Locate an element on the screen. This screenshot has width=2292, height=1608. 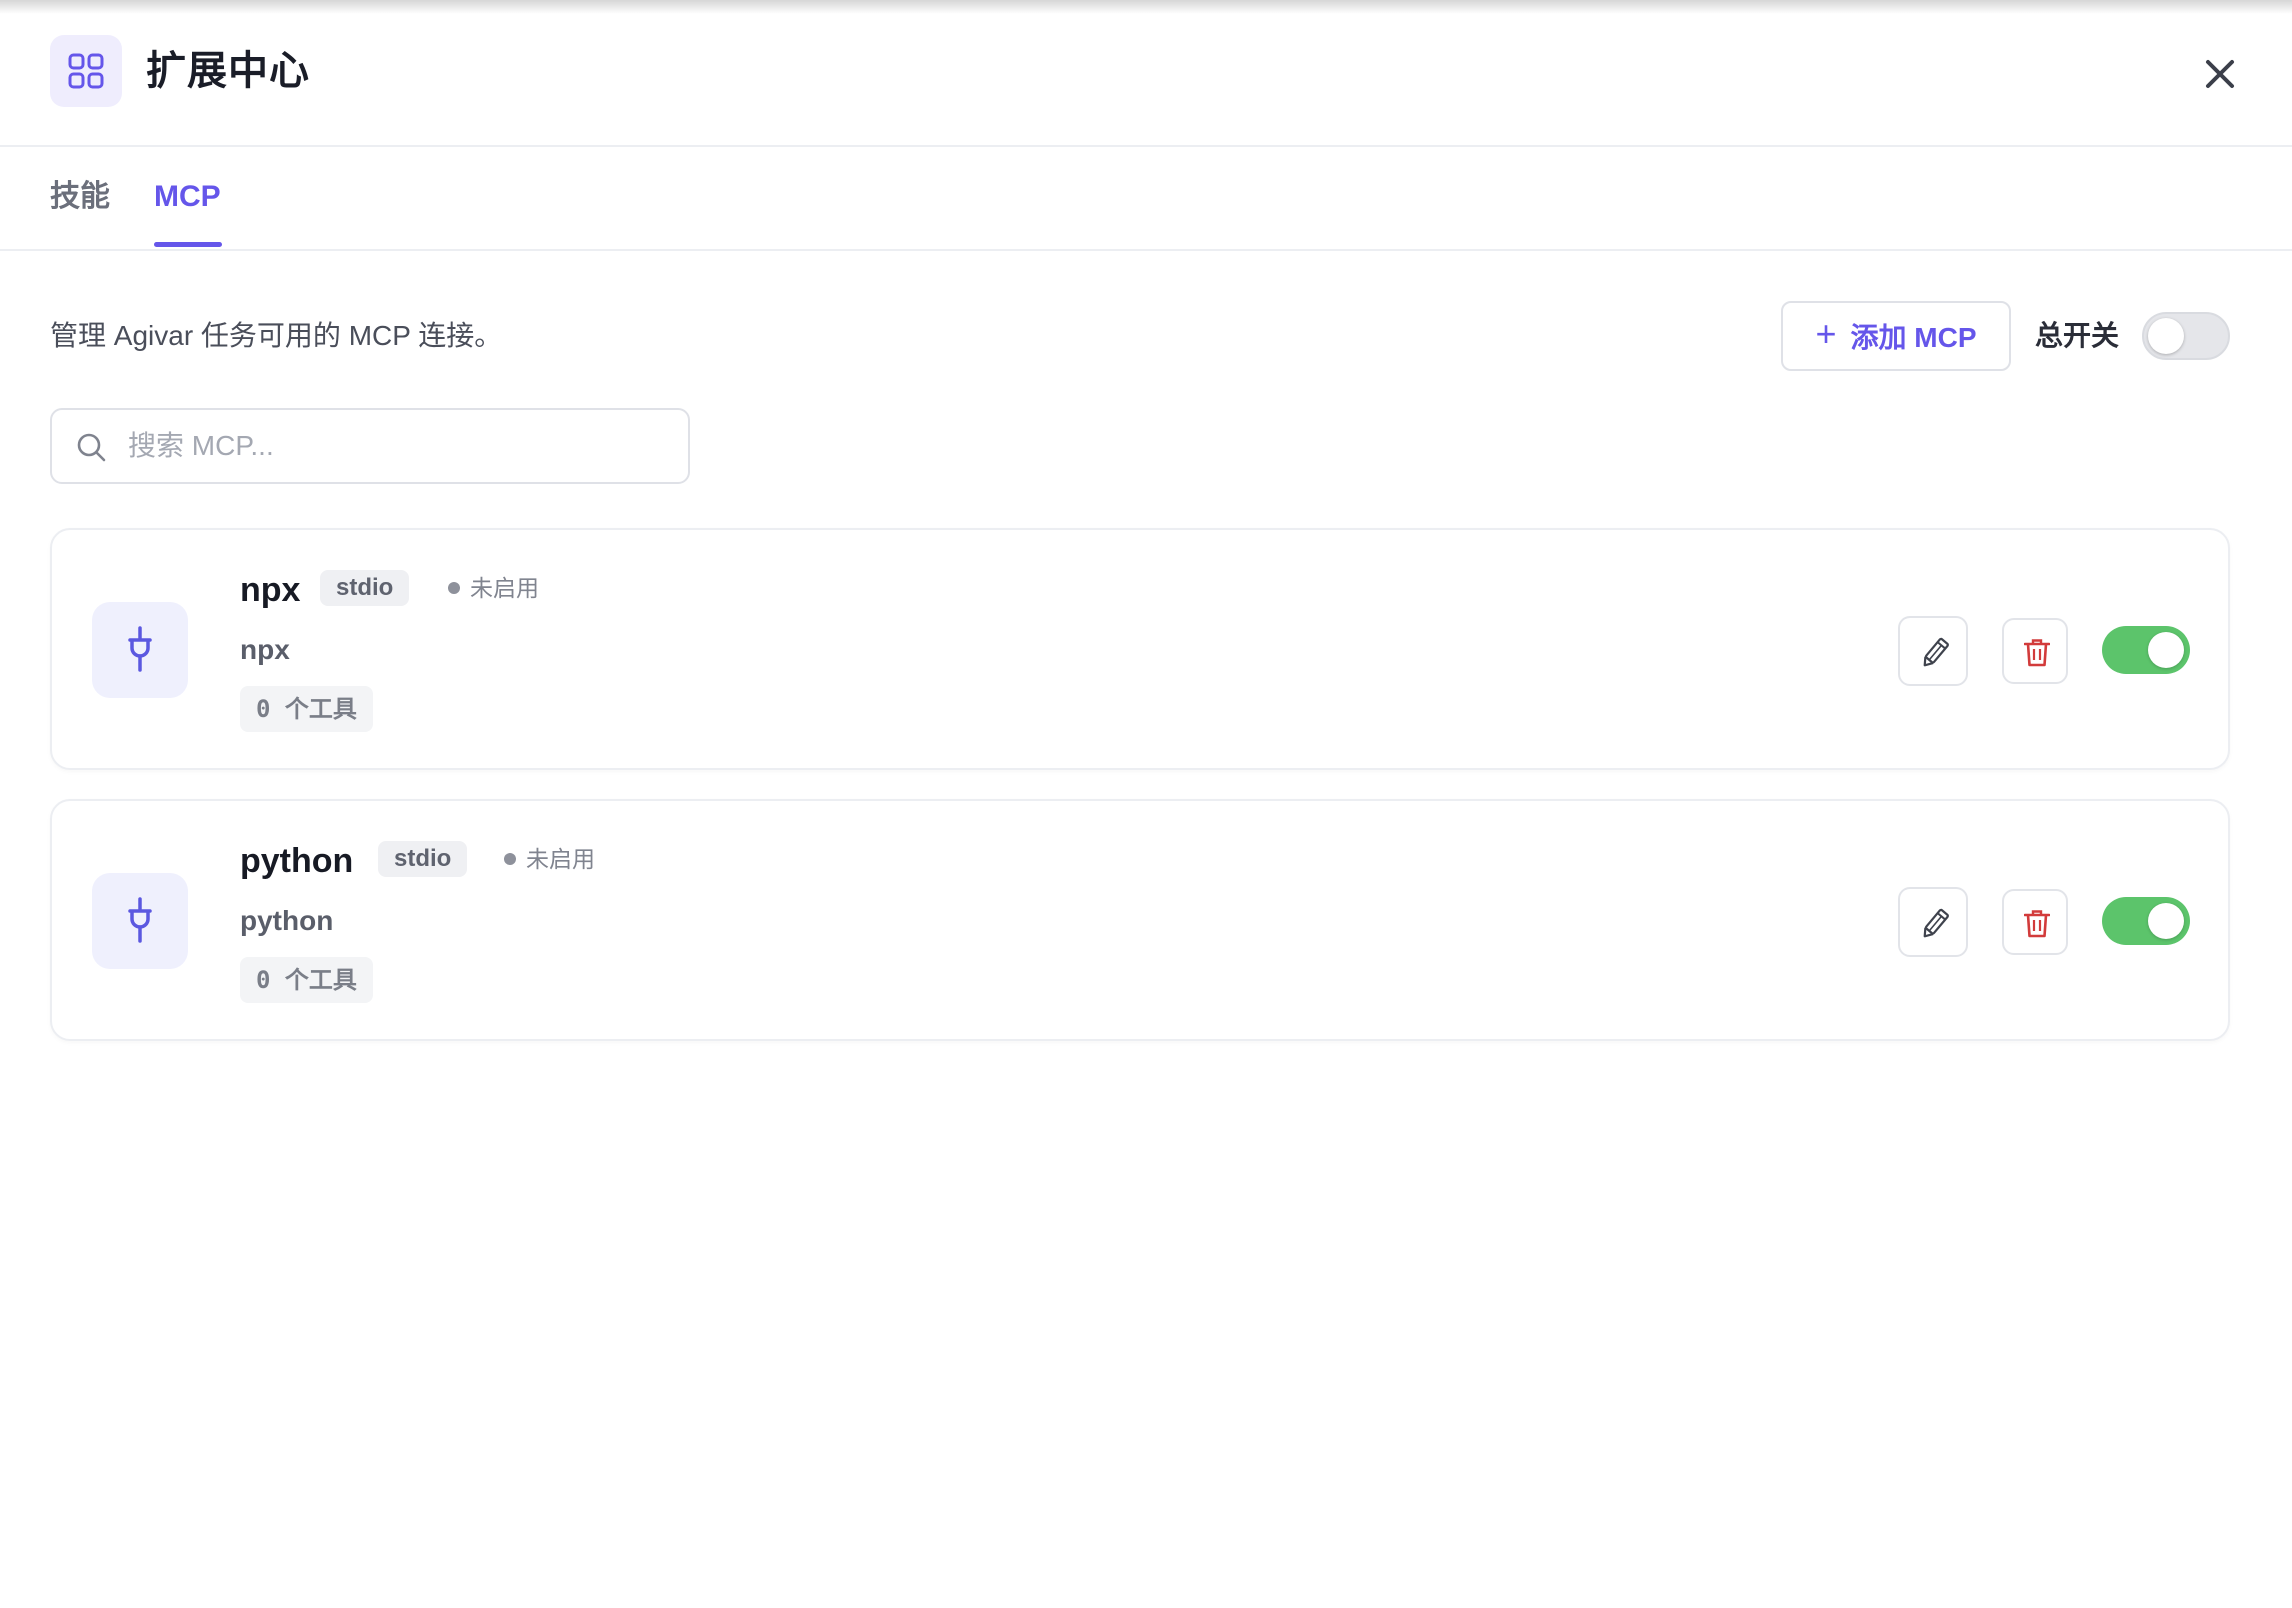
tab-skills: 技能 is located at coordinates (80, 197).